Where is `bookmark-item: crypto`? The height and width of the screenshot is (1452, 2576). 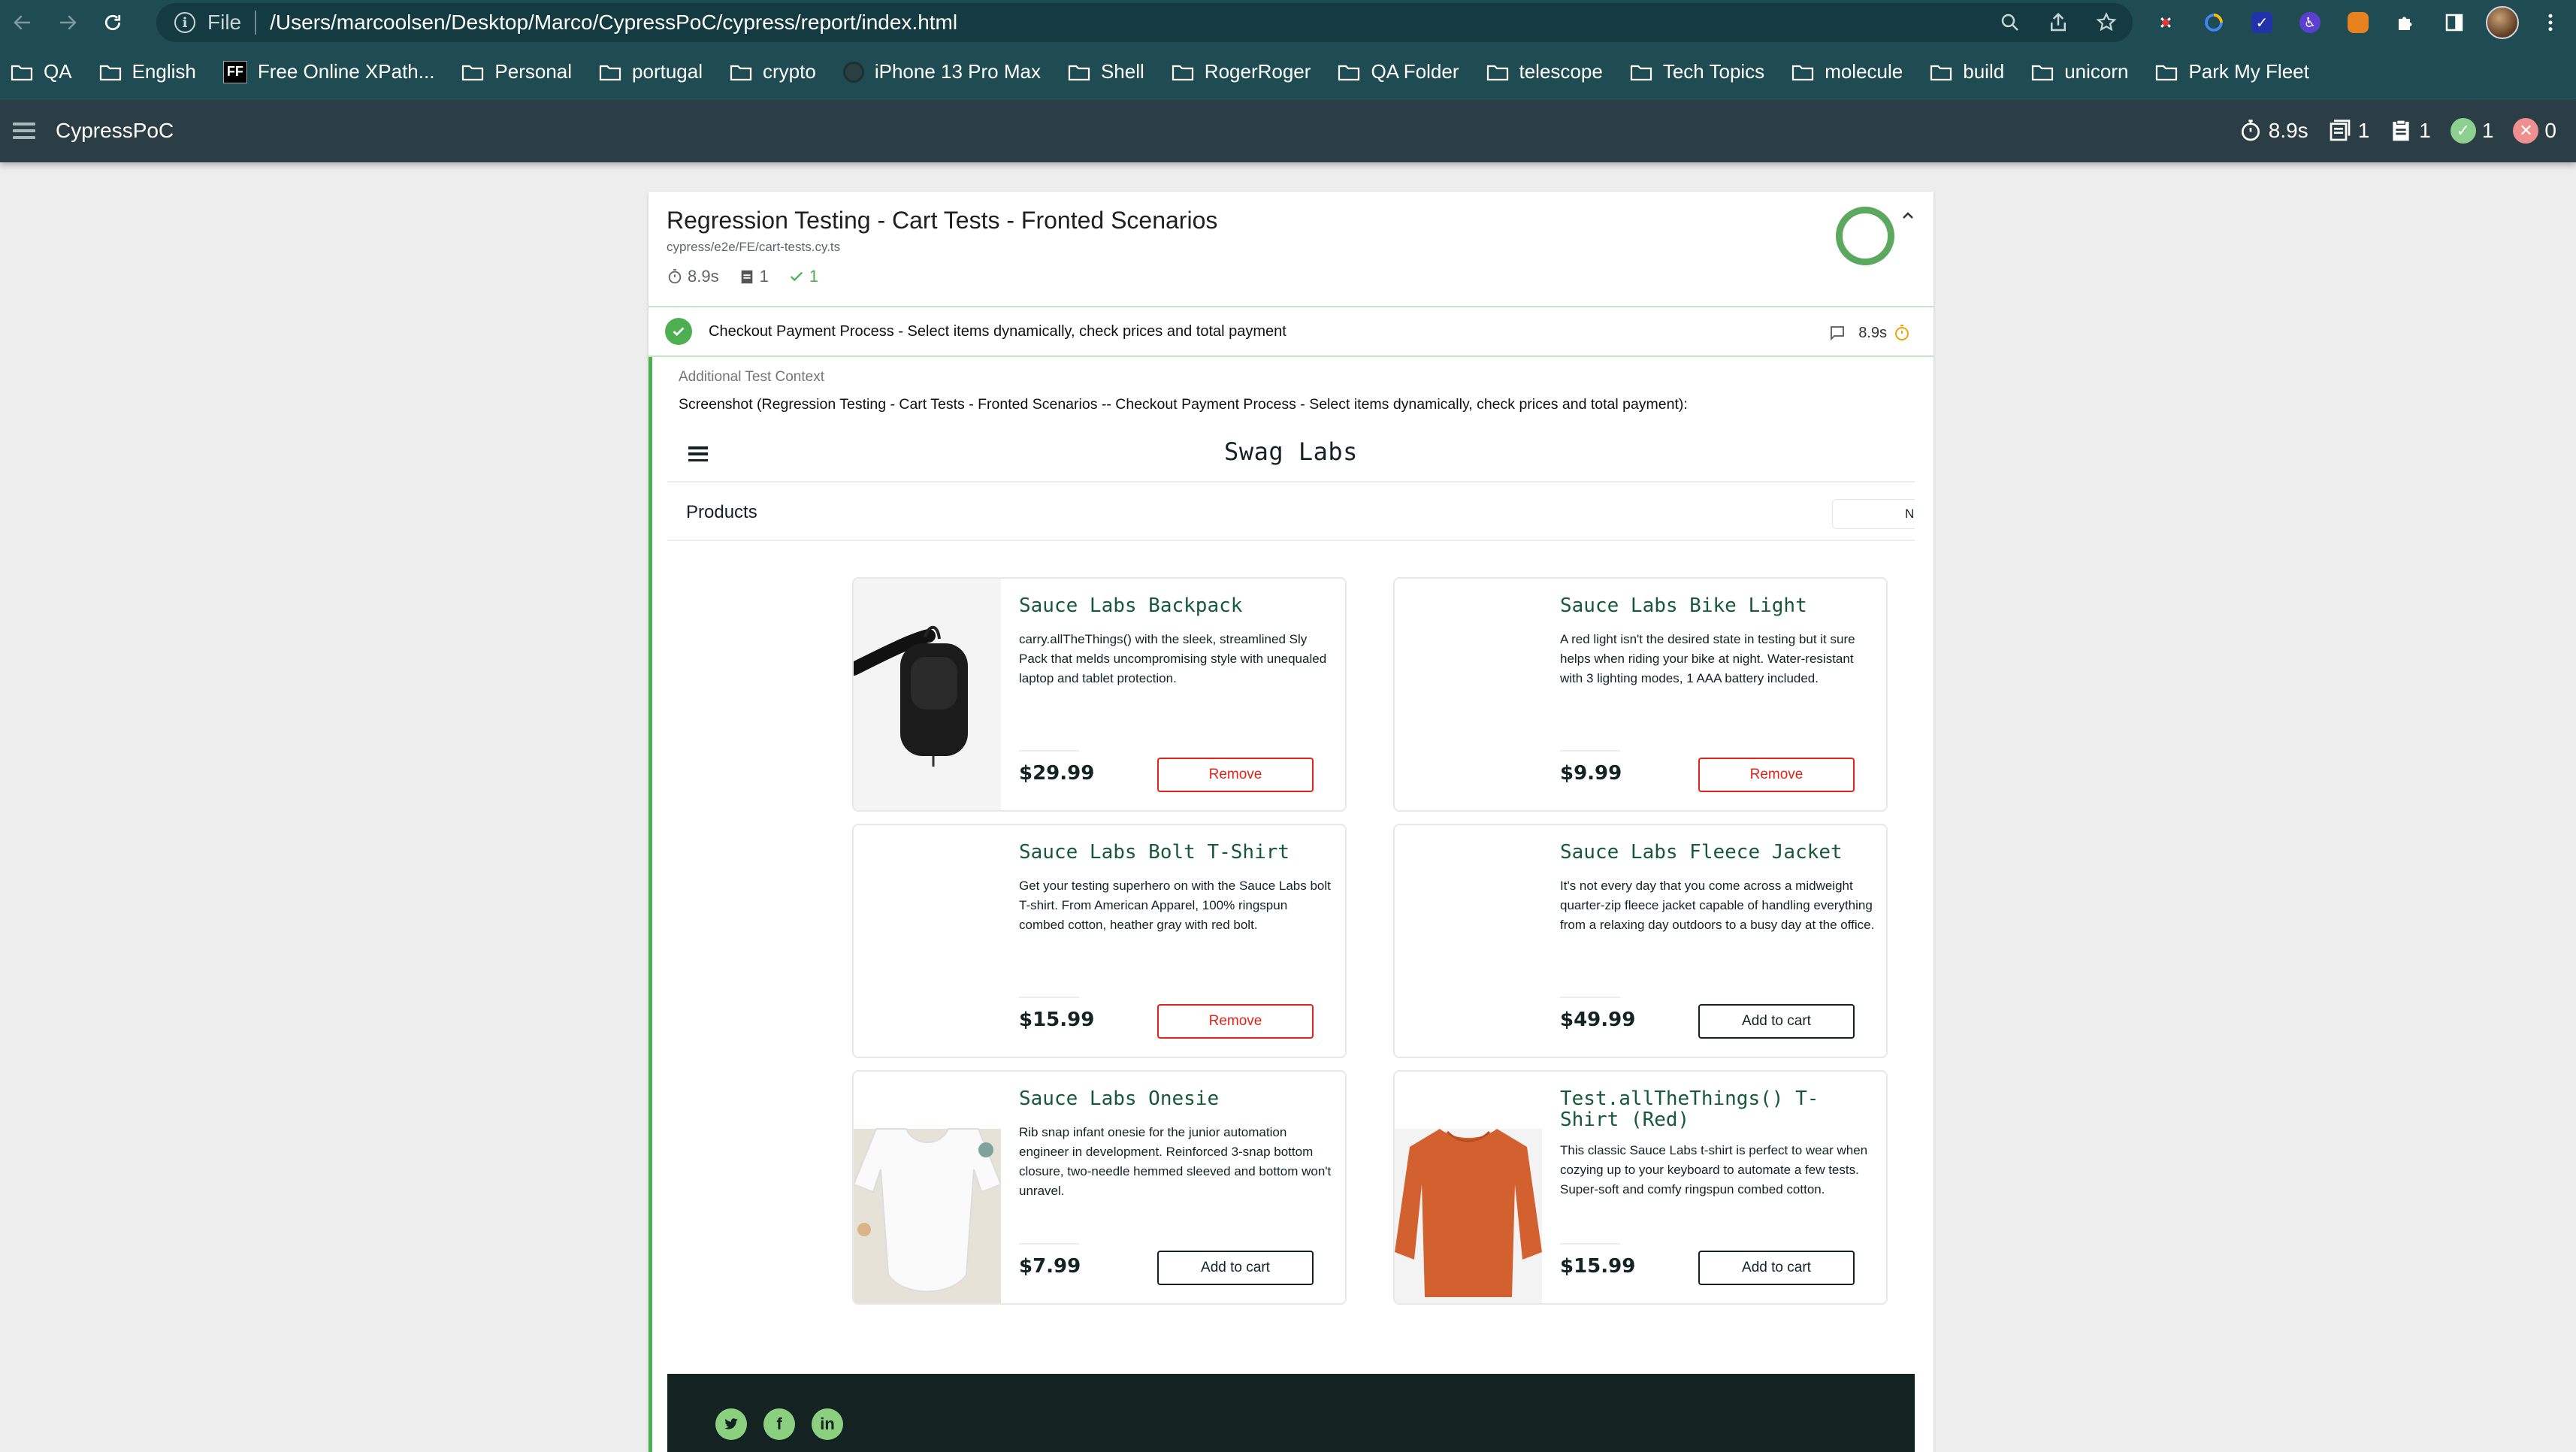
bookmark-item: crypto is located at coordinates (773, 71).